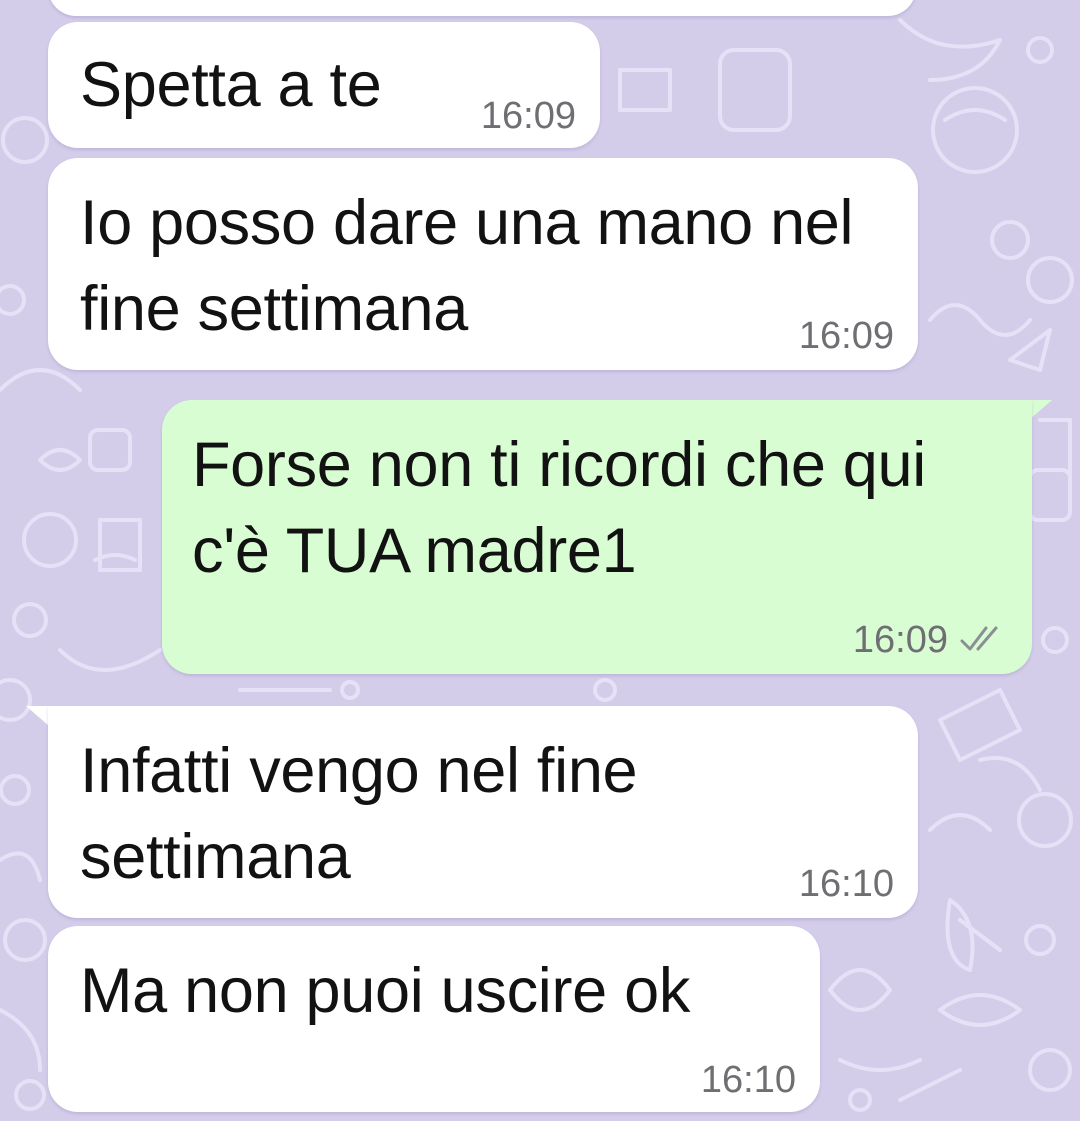  What do you see at coordinates (367, 814) in the screenshot?
I see `message-text: Infatti vengo nel fine settimana` at bounding box center [367, 814].